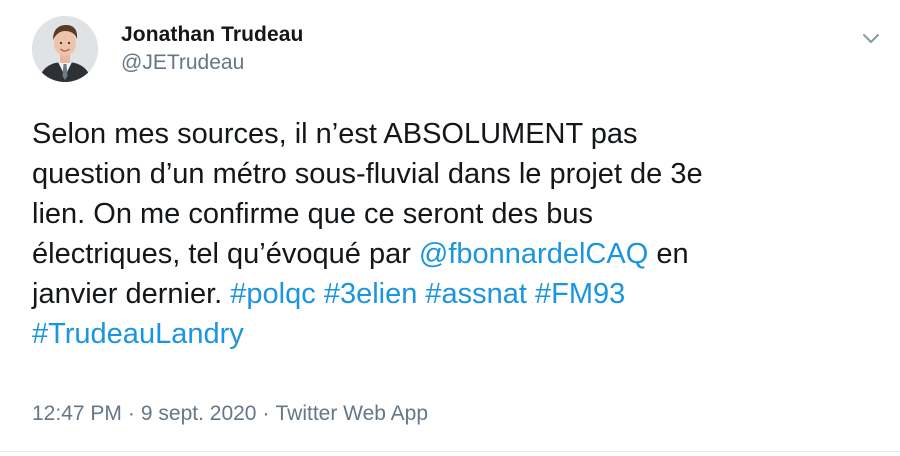  I want to click on profile-photo-icon, so click(65, 49).